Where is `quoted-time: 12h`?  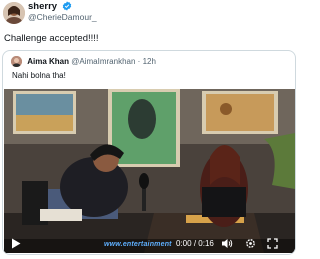
quoted-time: 12h is located at coordinates (149, 61).